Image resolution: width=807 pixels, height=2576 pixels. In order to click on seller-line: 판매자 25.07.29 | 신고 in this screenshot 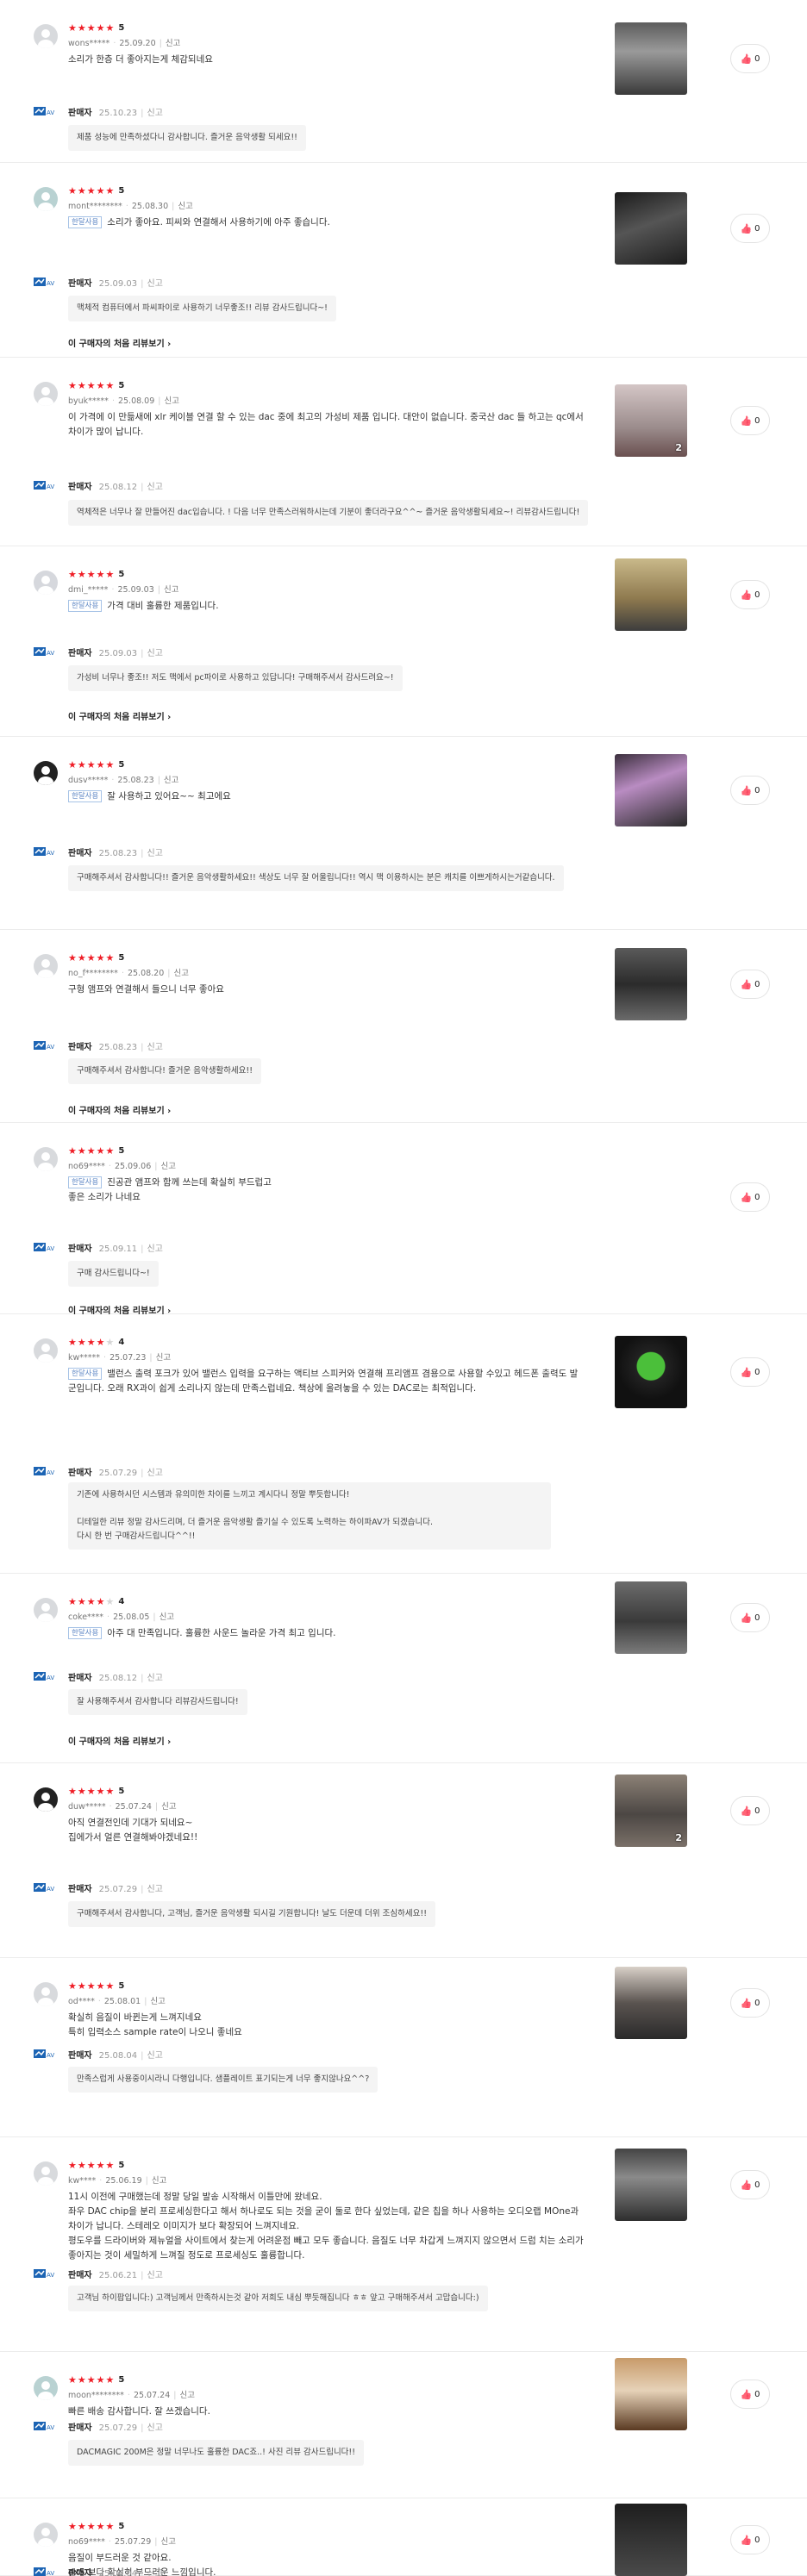, I will do `click(116, 2426)`.